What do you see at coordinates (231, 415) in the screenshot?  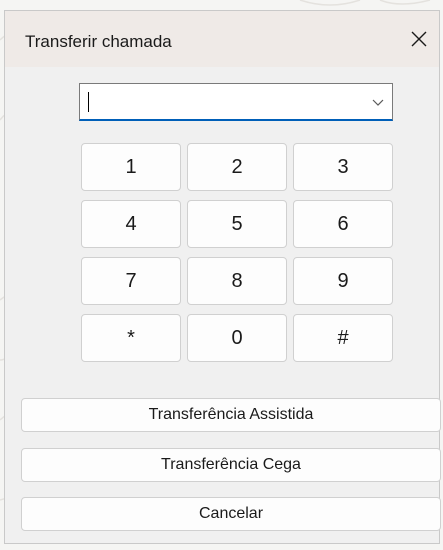 I see `assisted-transfer-button: Transferência Assistida` at bounding box center [231, 415].